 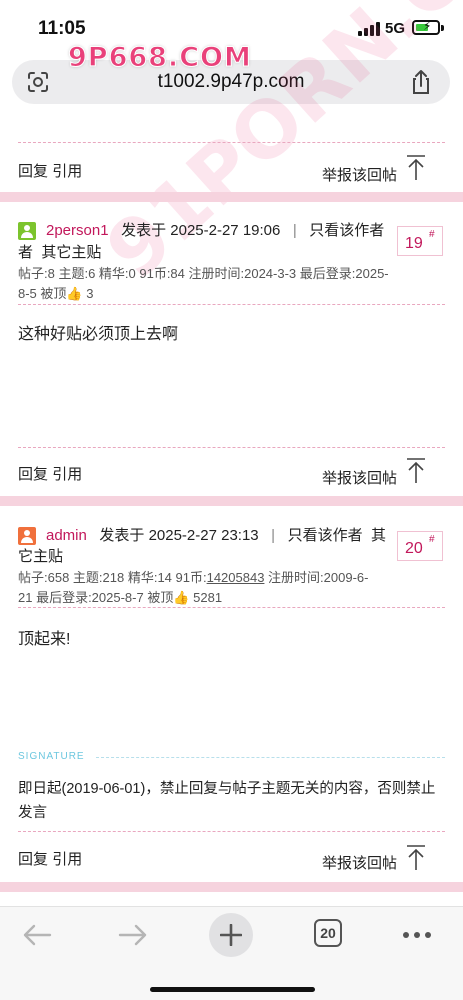 What do you see at coordinates (216, 535) in the screenshot?
I see `post-header: admin 发表于 2025-2-27 23:13 | 只看该作者 其` at bounding box center [216, 535].